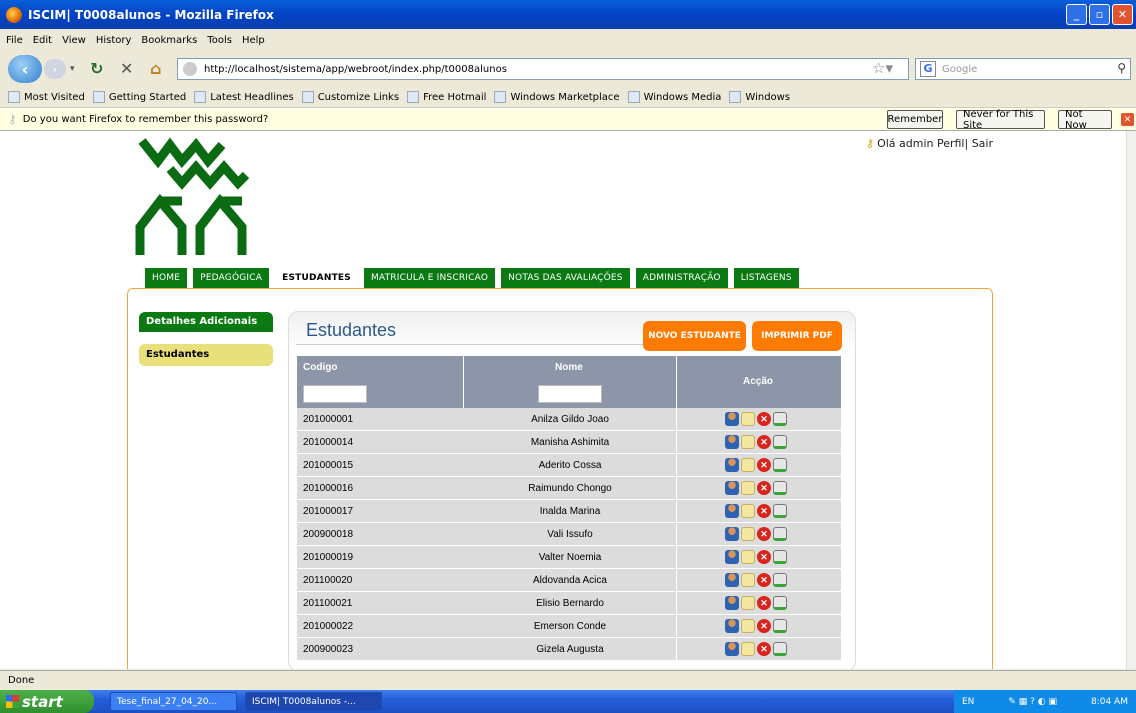 Image resolution: width=1136 pixels, height=713 pixels. What do you see at coordinates (1127, 119) in the screenshot?
I see `close-notification-icon: ✕` at bounding box center [1127, 119].